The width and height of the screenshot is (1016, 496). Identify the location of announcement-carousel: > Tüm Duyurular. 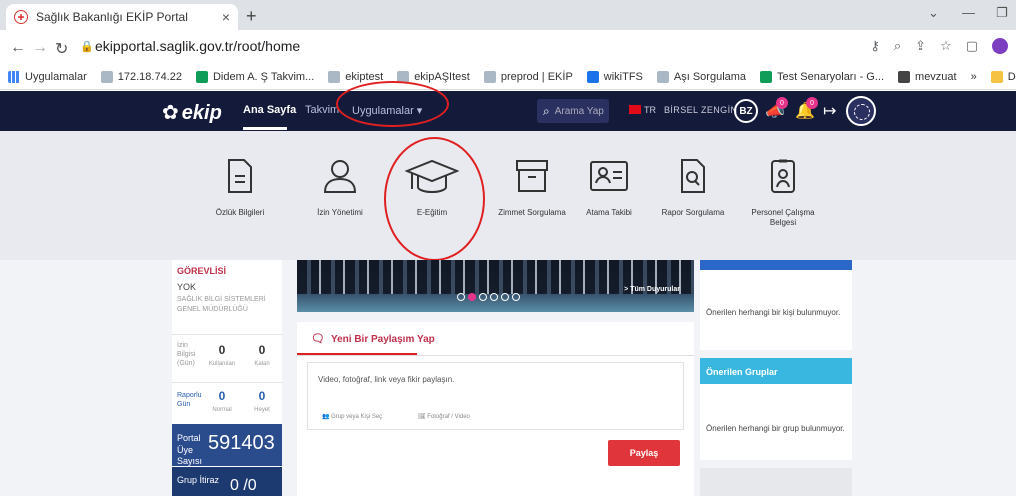
(495, 286).